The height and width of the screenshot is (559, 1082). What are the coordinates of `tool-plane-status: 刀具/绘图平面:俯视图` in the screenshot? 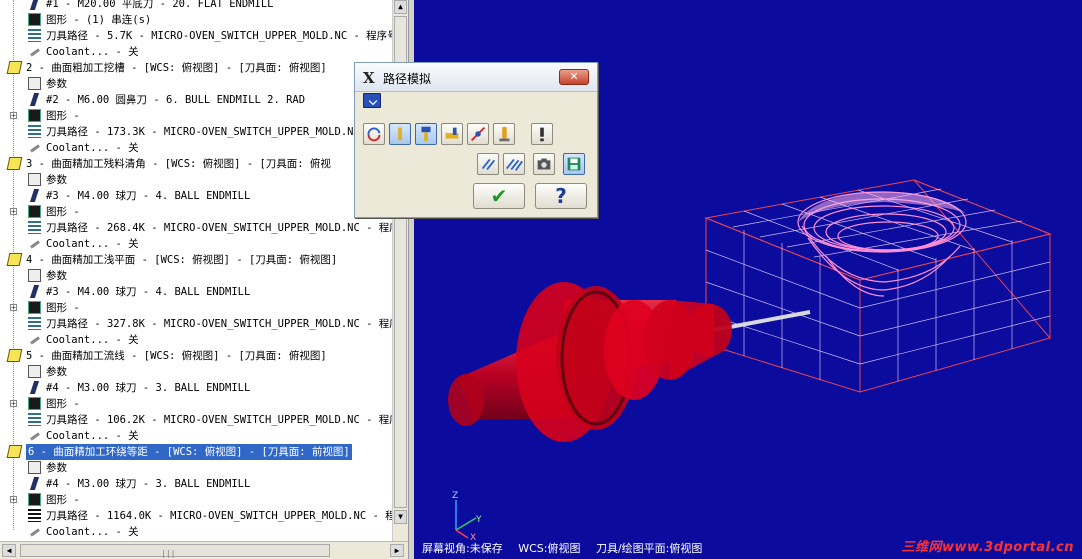 It's located at (649, 548).